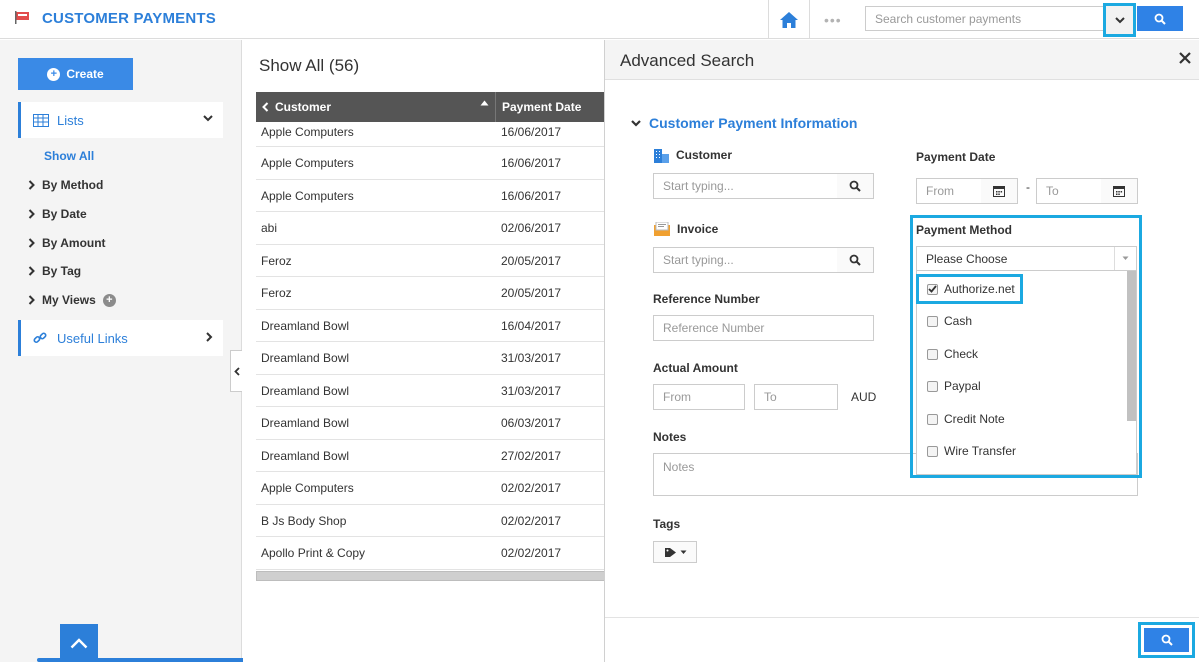 Image resolution: width=1199 pixels, height=662 pixels. I want to click on caret-down-icon, so click(683, 552).